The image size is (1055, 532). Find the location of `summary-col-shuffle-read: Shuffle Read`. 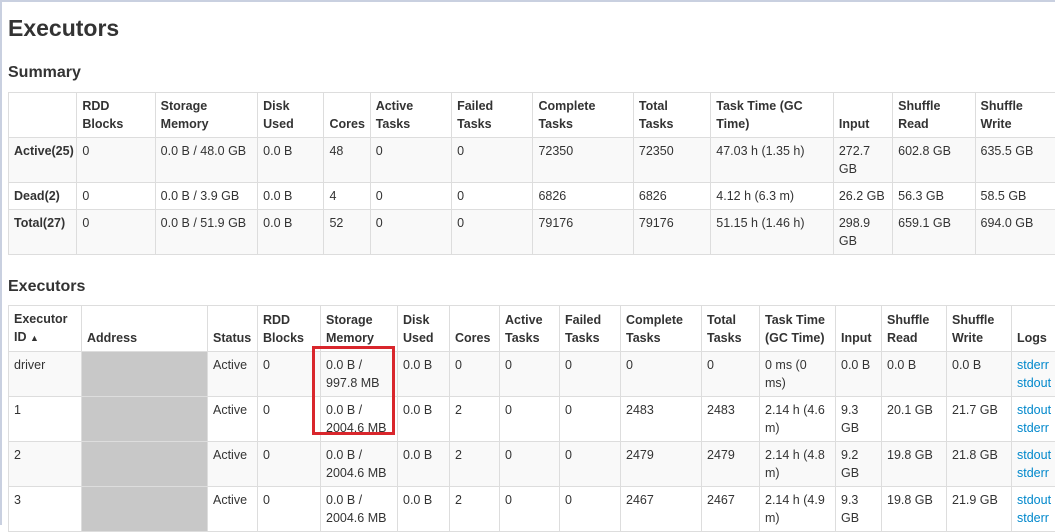

summary-col-shuffle-read: Shuffle Read is located at coordinates (934, 115).